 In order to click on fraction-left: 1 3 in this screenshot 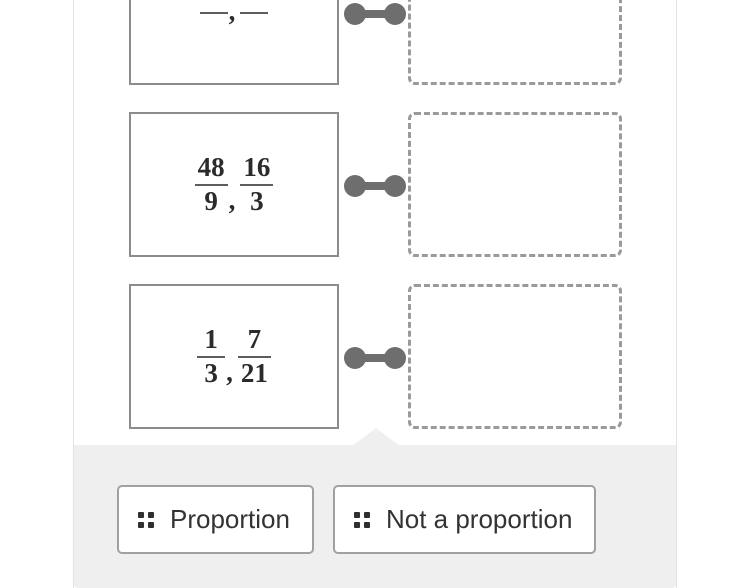, I will do `click(211, 356)`.